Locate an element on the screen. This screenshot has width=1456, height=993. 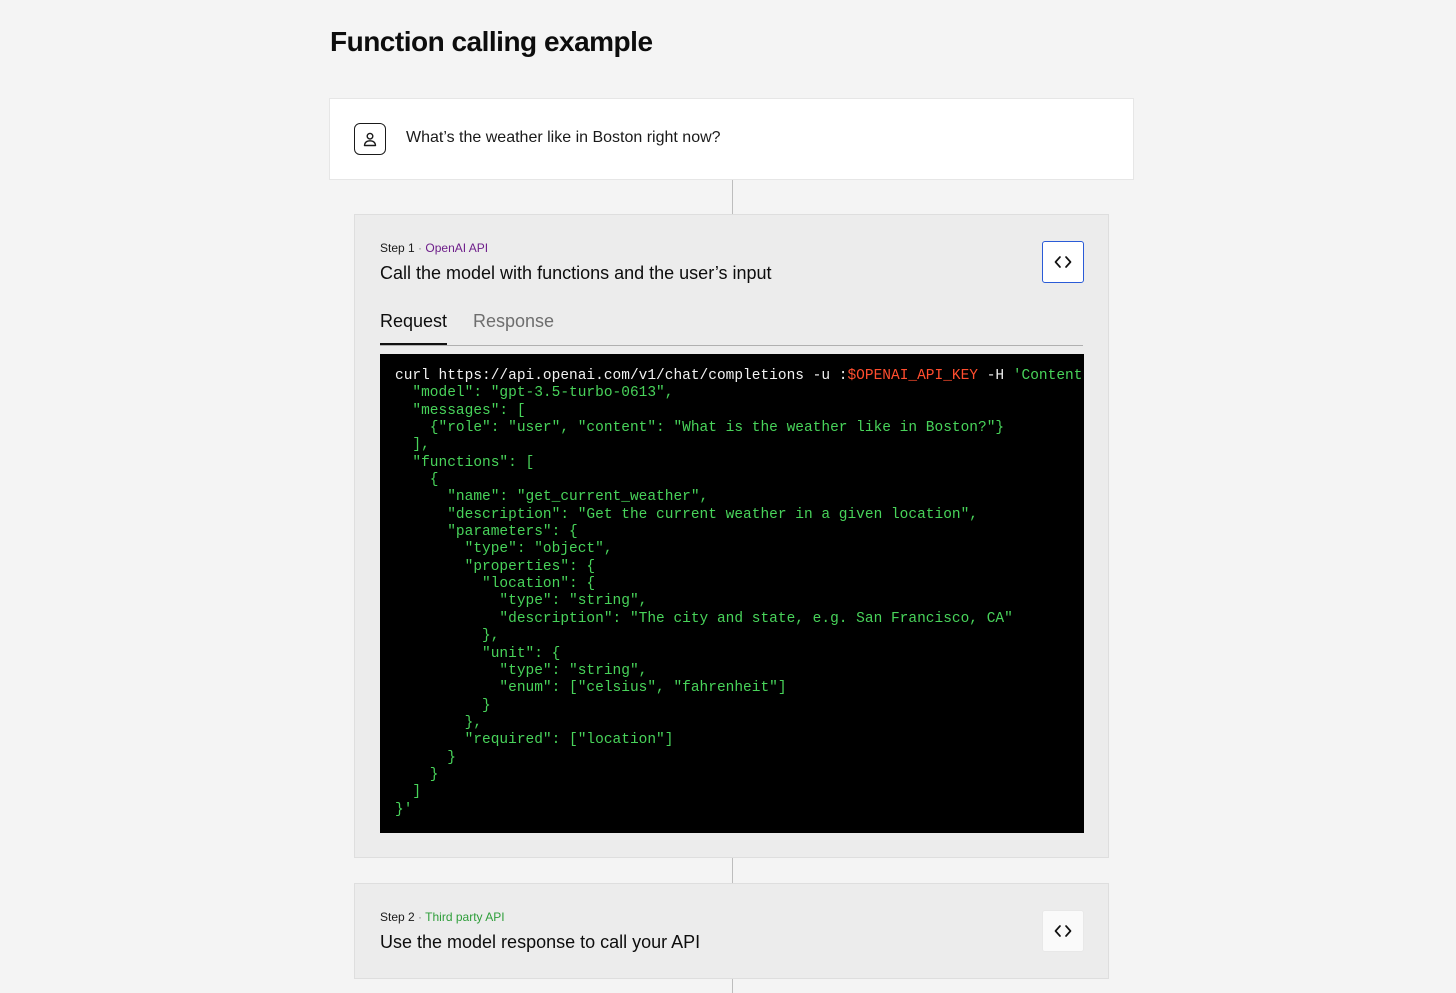
step-number: Step 1 is located at coordinates (397, 248).